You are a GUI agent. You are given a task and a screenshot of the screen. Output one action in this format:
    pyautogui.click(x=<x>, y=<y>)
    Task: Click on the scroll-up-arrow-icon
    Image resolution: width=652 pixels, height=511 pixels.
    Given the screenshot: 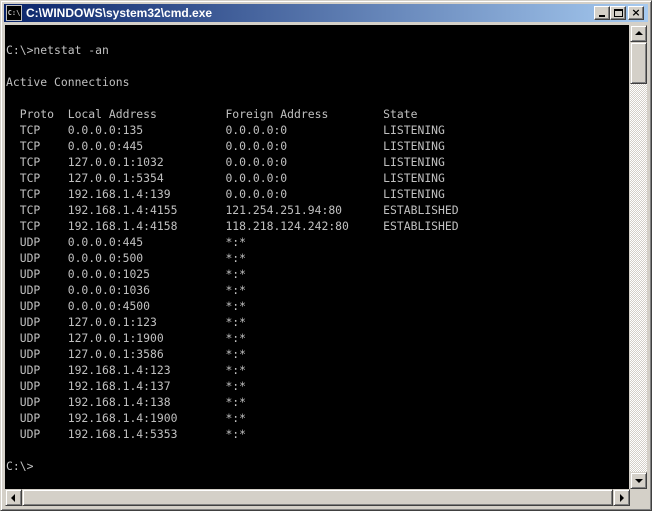 What is the action you would take?
    pyautogui.click(x=639, y=33)
    